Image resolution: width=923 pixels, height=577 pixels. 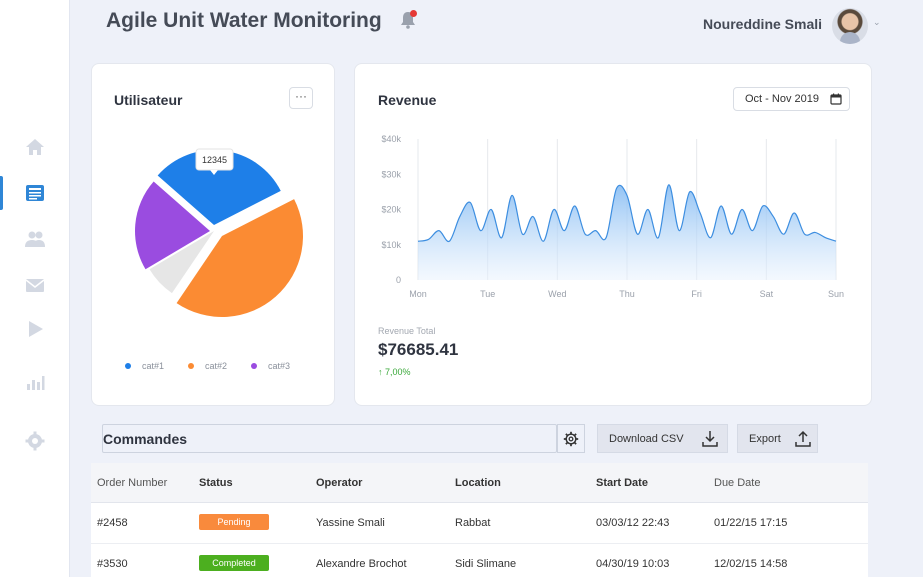 I want to click on x-tick-label: Fri, so click(x=696, y=294).